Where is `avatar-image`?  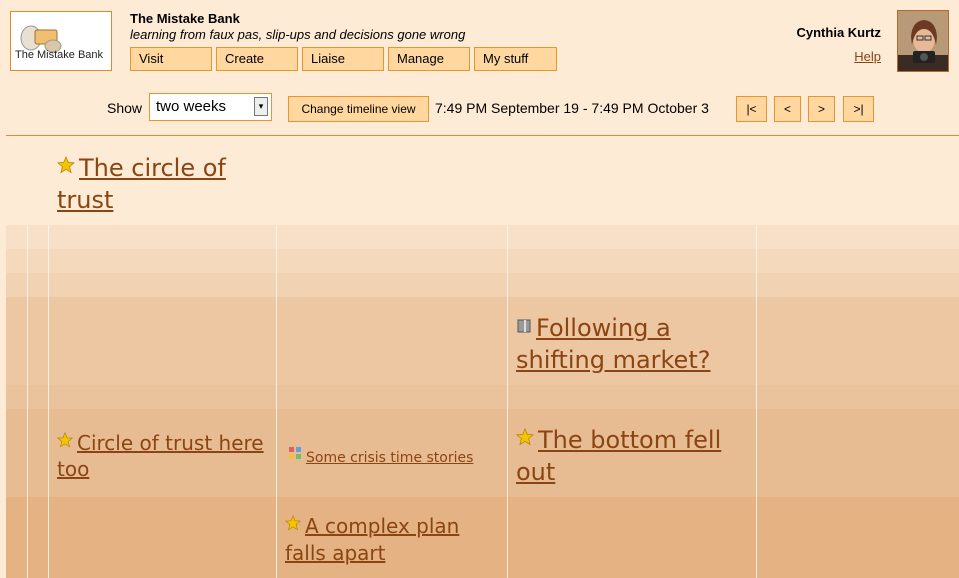 avatar-image is located at coordinates (923, 41).